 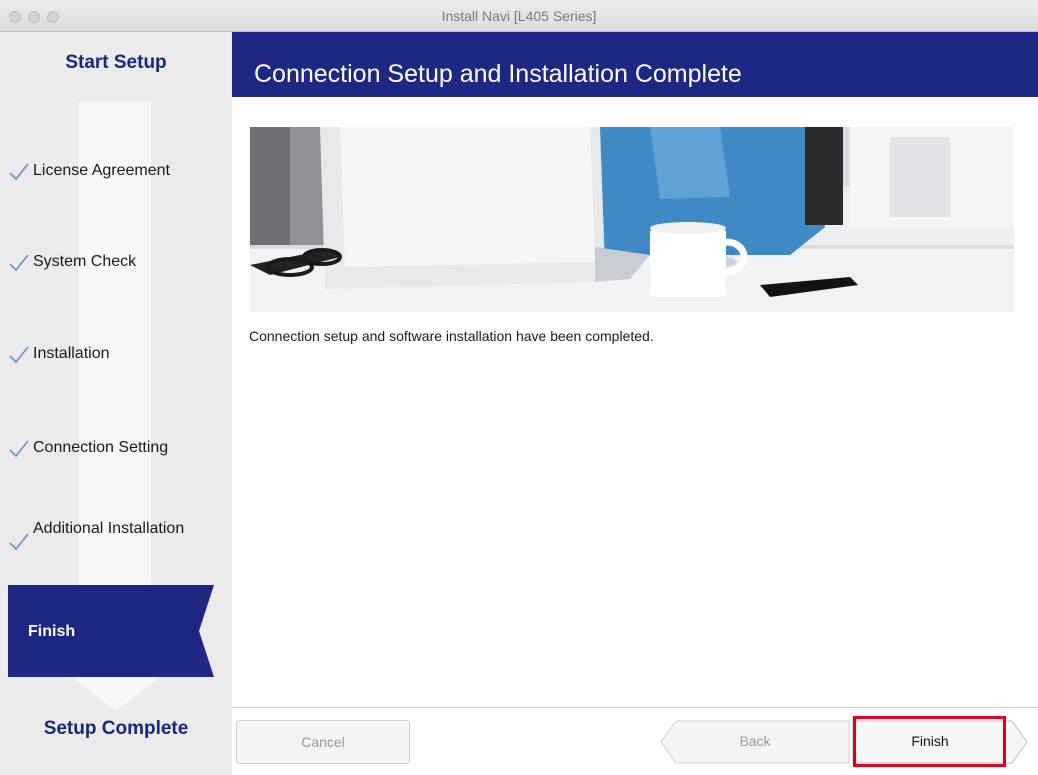 What do you see at coordinates (929, 741) in the screenshot?
I see `finish-highlight-box` at bounding box center [929, 741].